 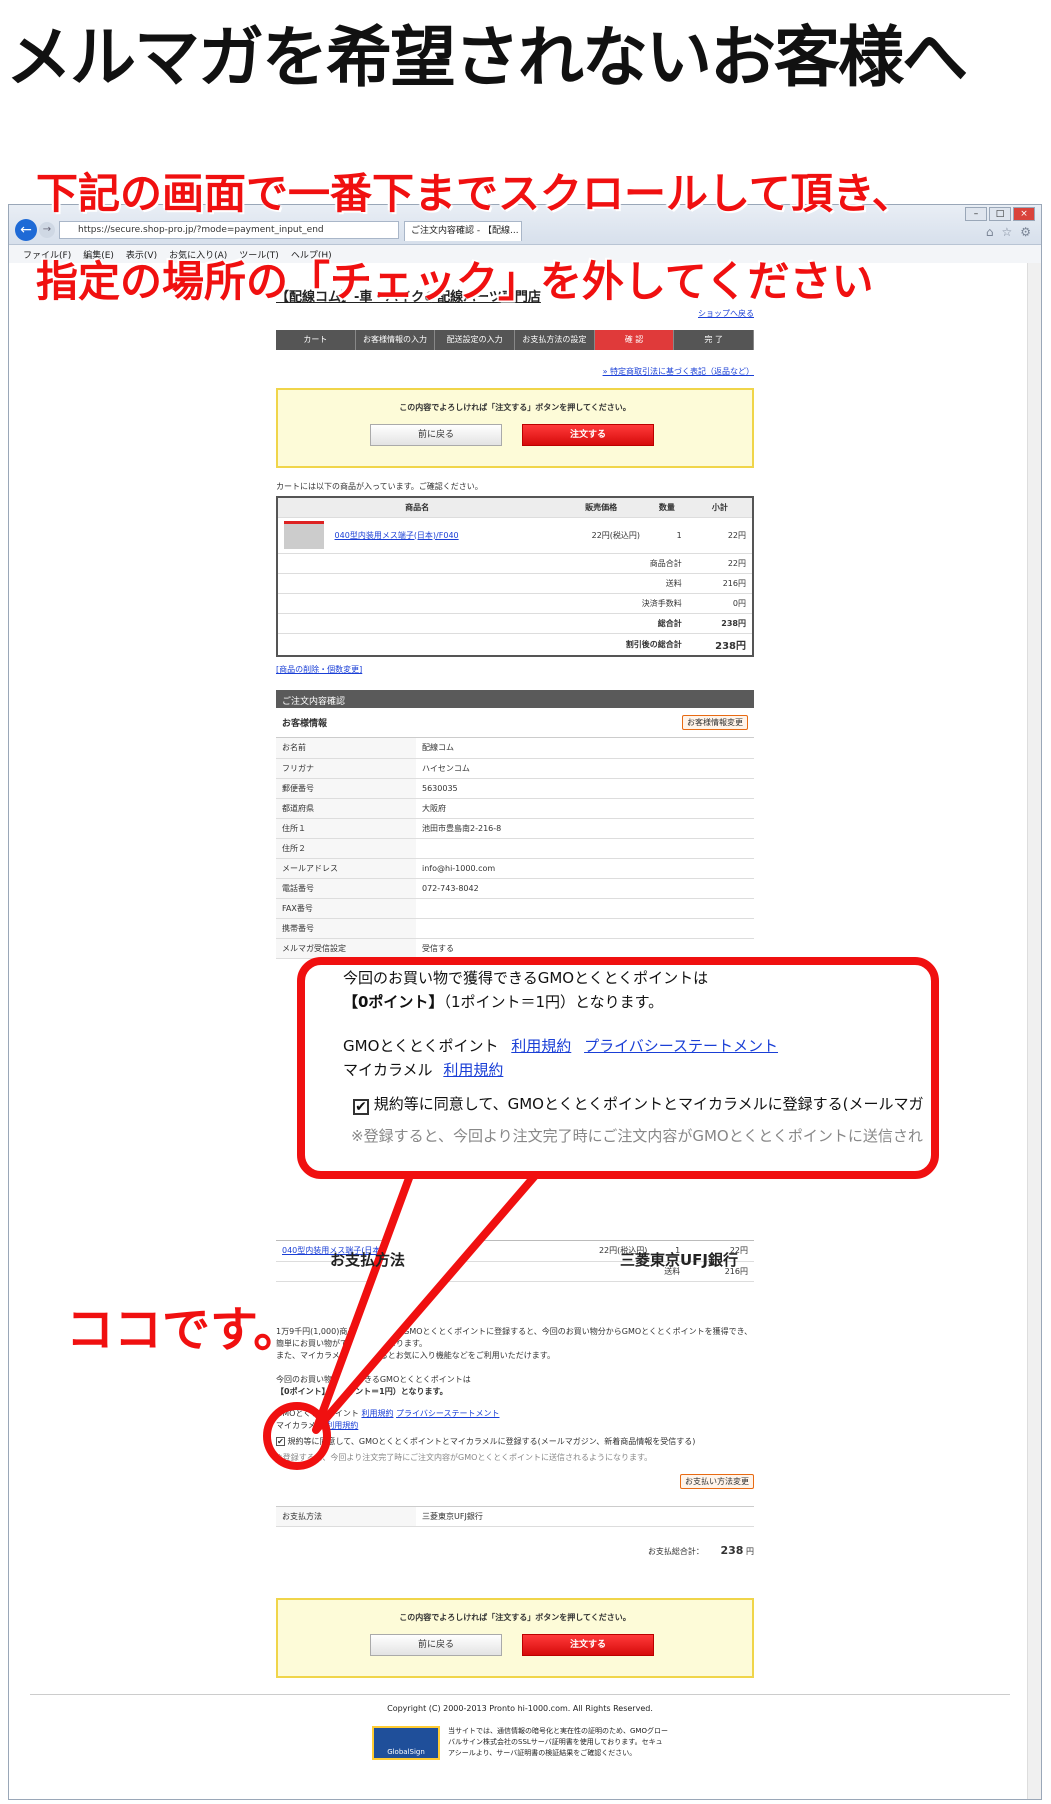 I want to click on callout-pointer, so click(x=403, y=1269).